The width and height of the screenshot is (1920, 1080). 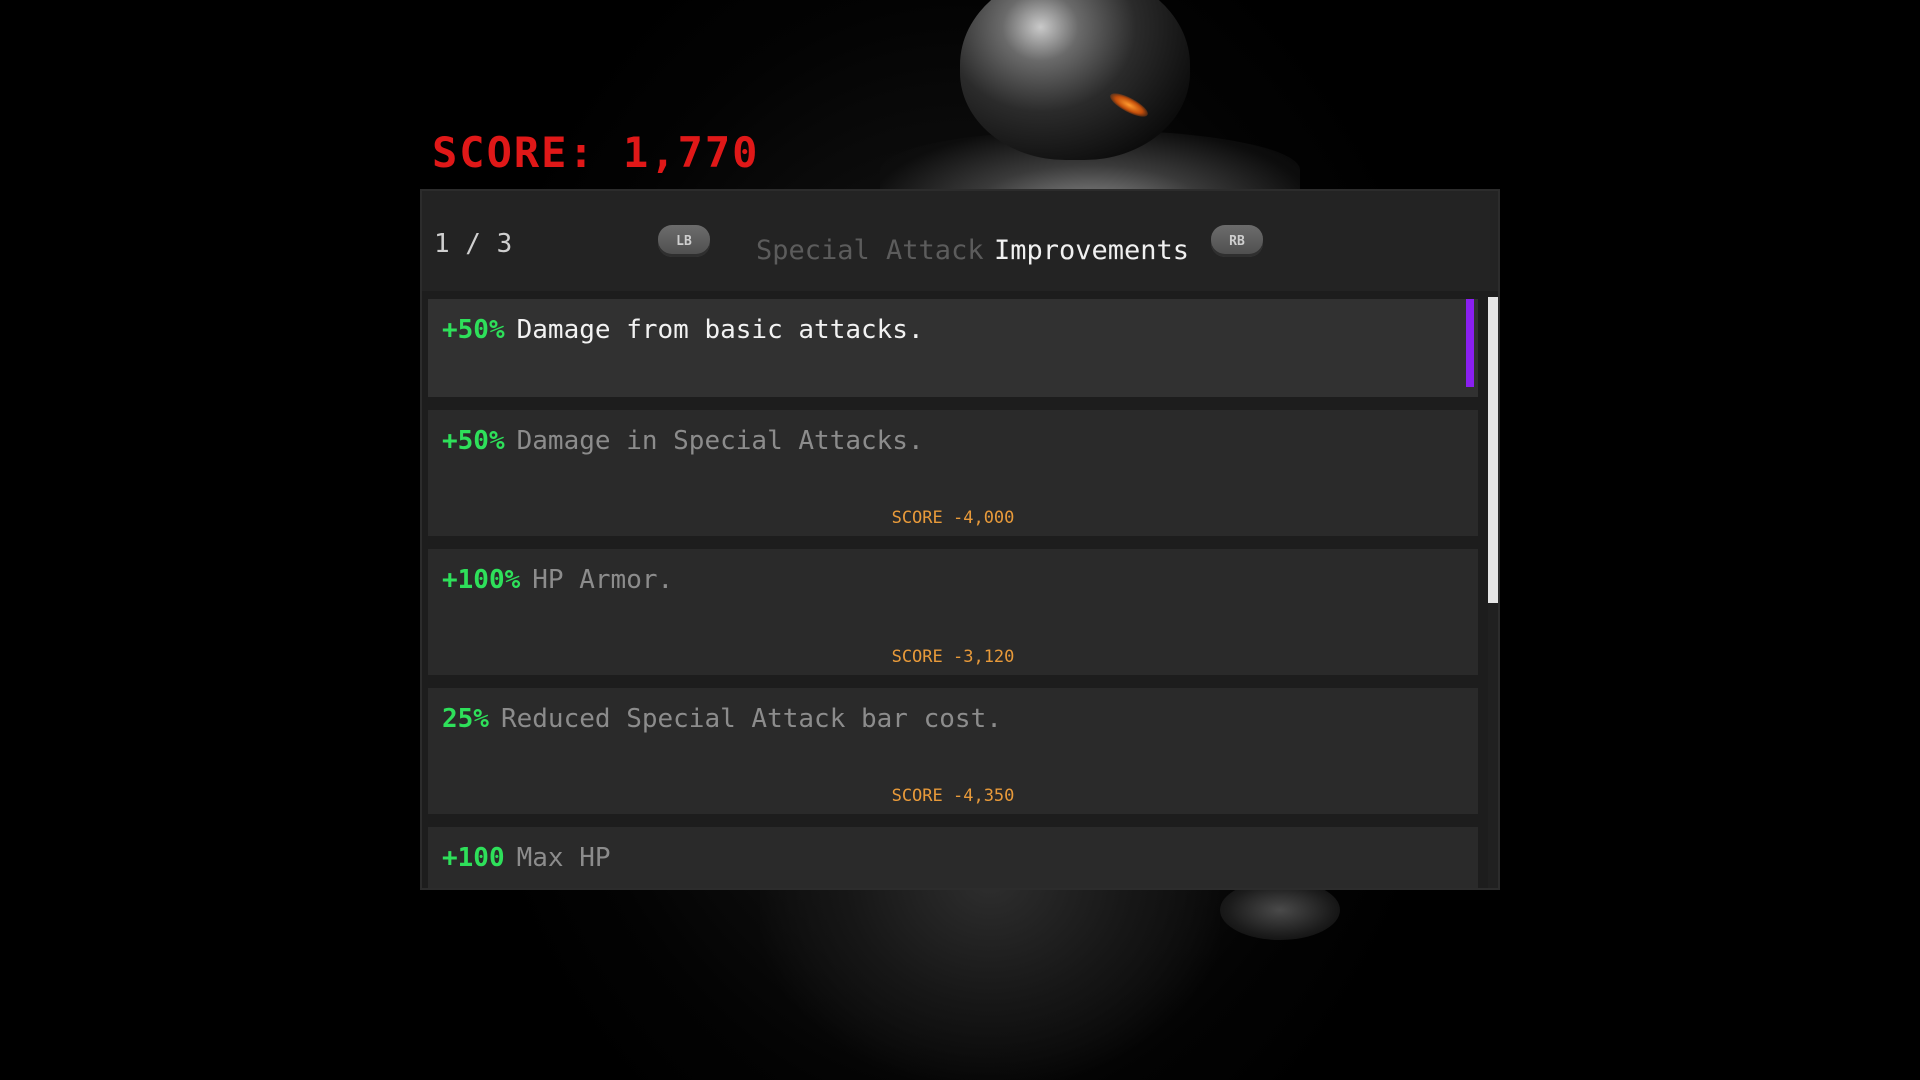 I want to click on upgrade-line: +50% Damage from basic attacks., so click(x=683, y=330).